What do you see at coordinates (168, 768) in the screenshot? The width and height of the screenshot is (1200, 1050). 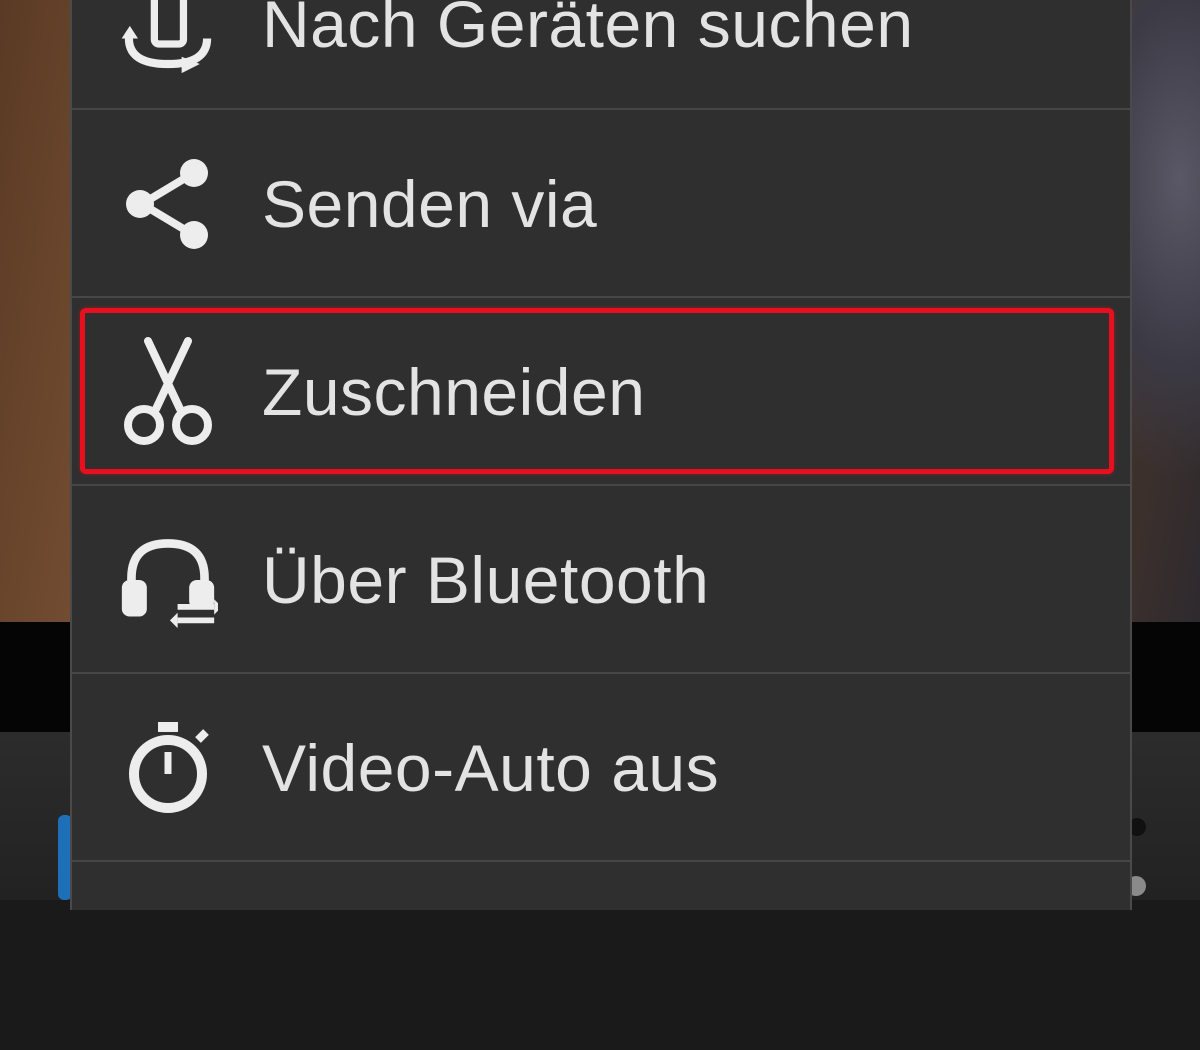 I see `stopwatch-icon` at bounding box center [168, 768].